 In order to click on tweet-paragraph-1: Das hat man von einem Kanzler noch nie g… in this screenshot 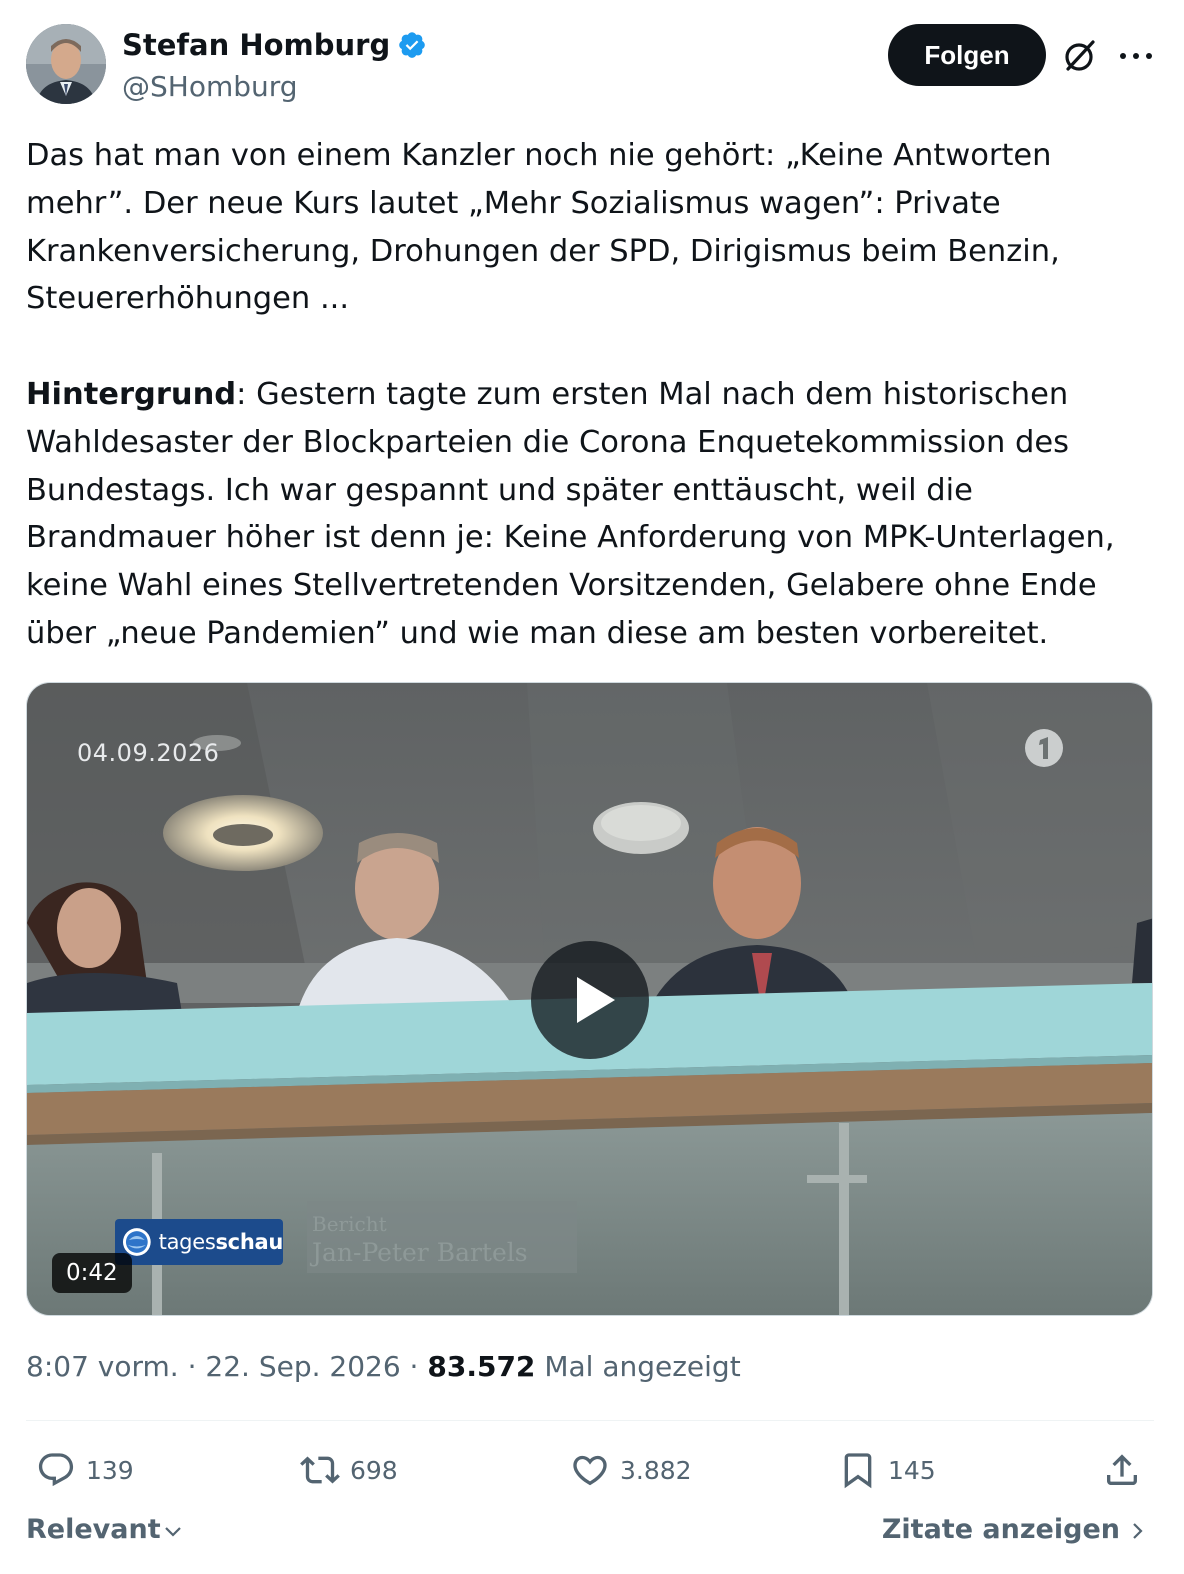, I will do `click(543, 227)`.